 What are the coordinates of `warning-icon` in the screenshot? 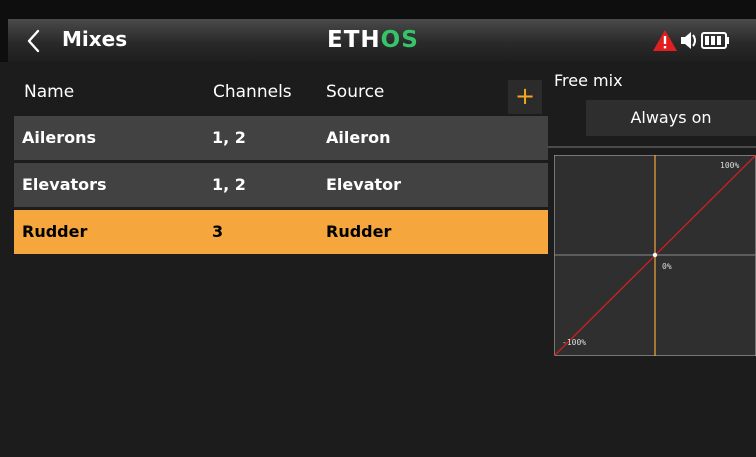 It's located at (665, 40).